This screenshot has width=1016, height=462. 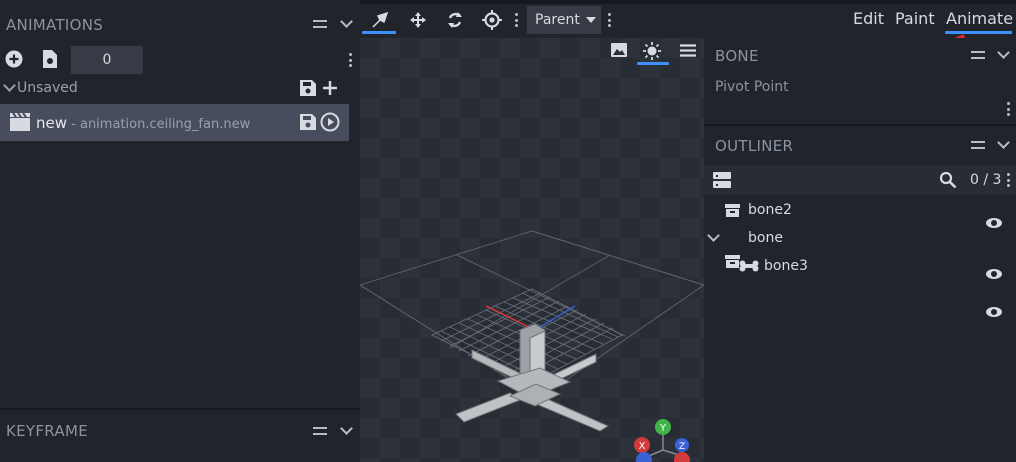 I want to click on bone-panel-menu-icon, so click(x=978, y=55).